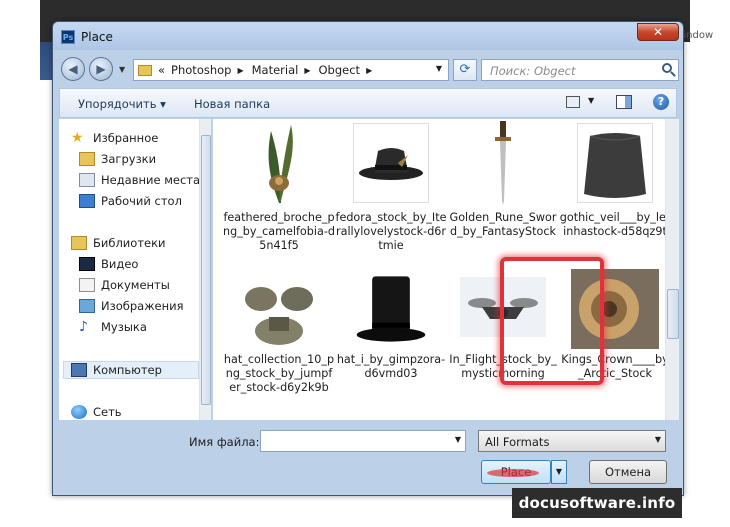 The height and width of the screenshot is (527, 730). What do you see at coordinates (87, 285) in the screenshot?
I see `documents-icon` at bounding box center [87, 285].